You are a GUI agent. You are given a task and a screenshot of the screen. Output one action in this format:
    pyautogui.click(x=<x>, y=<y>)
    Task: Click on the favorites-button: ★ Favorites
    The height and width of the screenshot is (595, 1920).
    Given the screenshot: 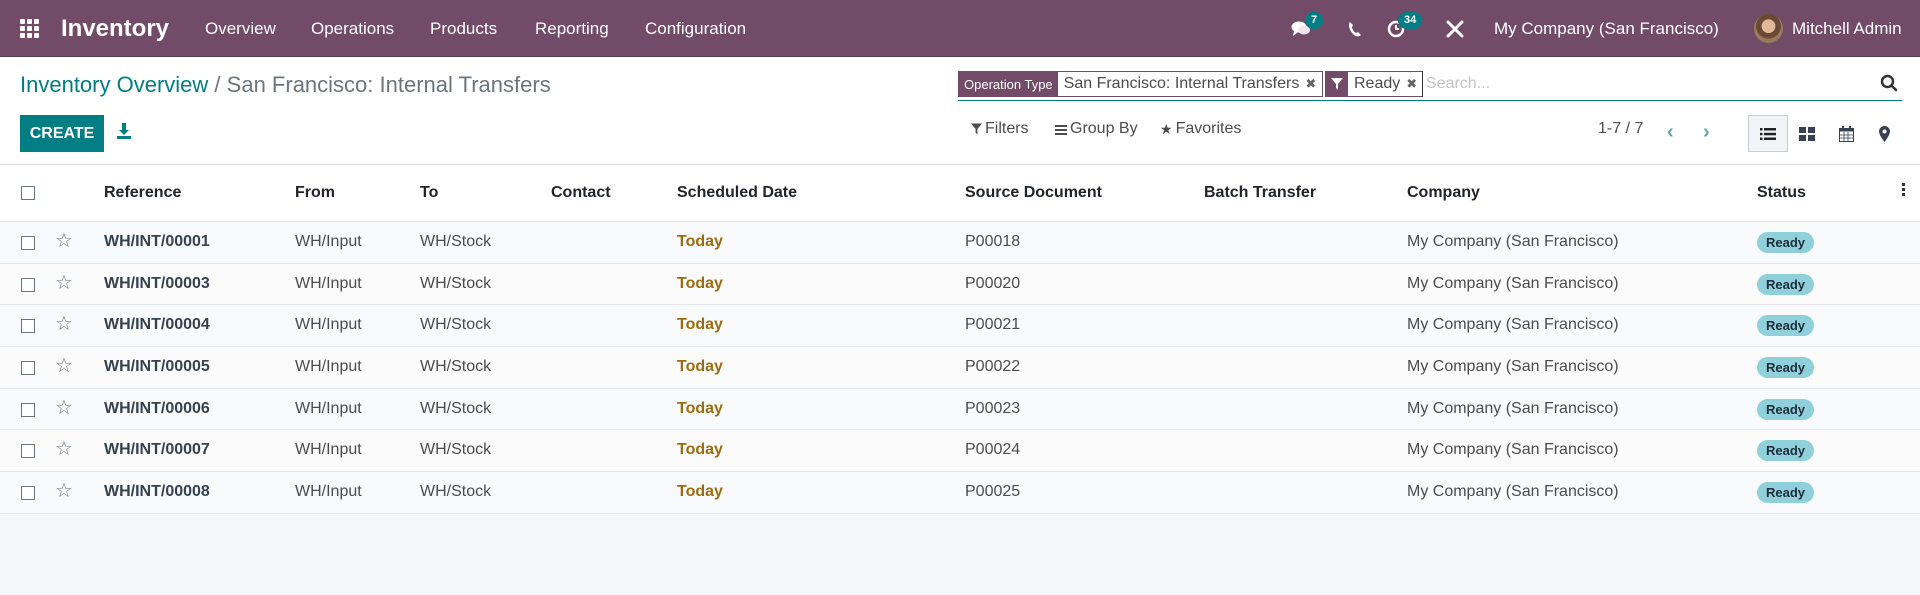 What is the action you would take?
    pyautogui.click(x=1200, y=129)
    